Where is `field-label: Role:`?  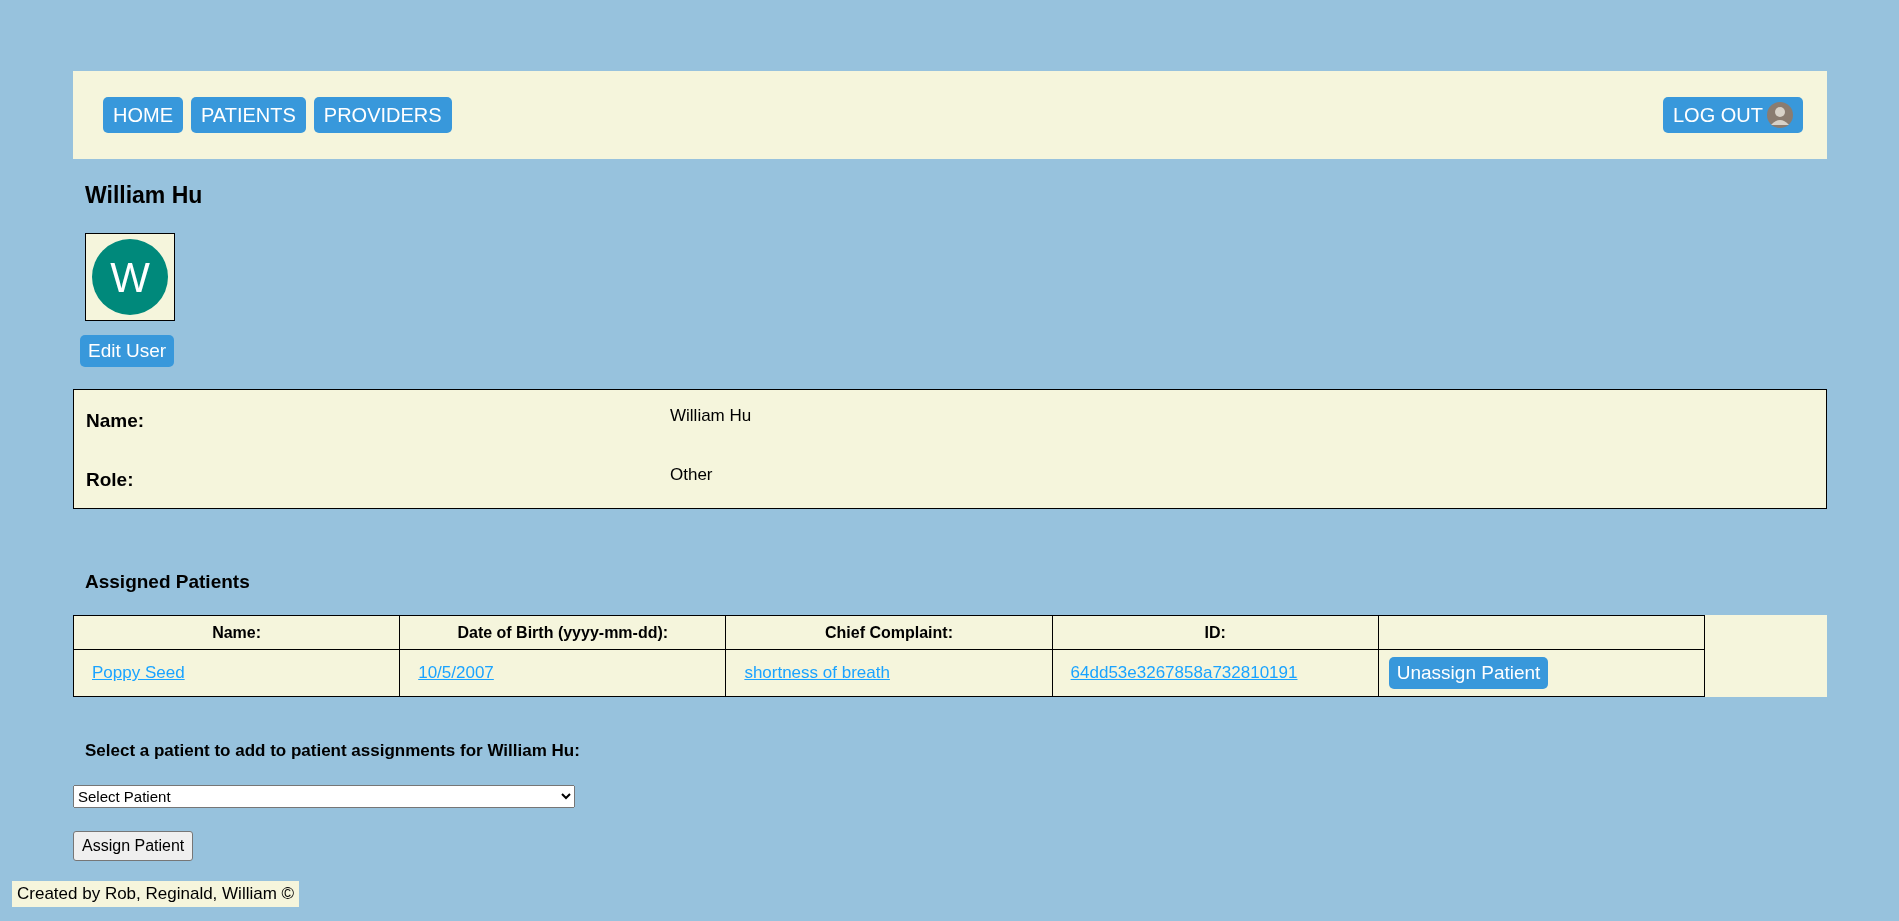
field-label: Role: is located at coordinates (110, 480).